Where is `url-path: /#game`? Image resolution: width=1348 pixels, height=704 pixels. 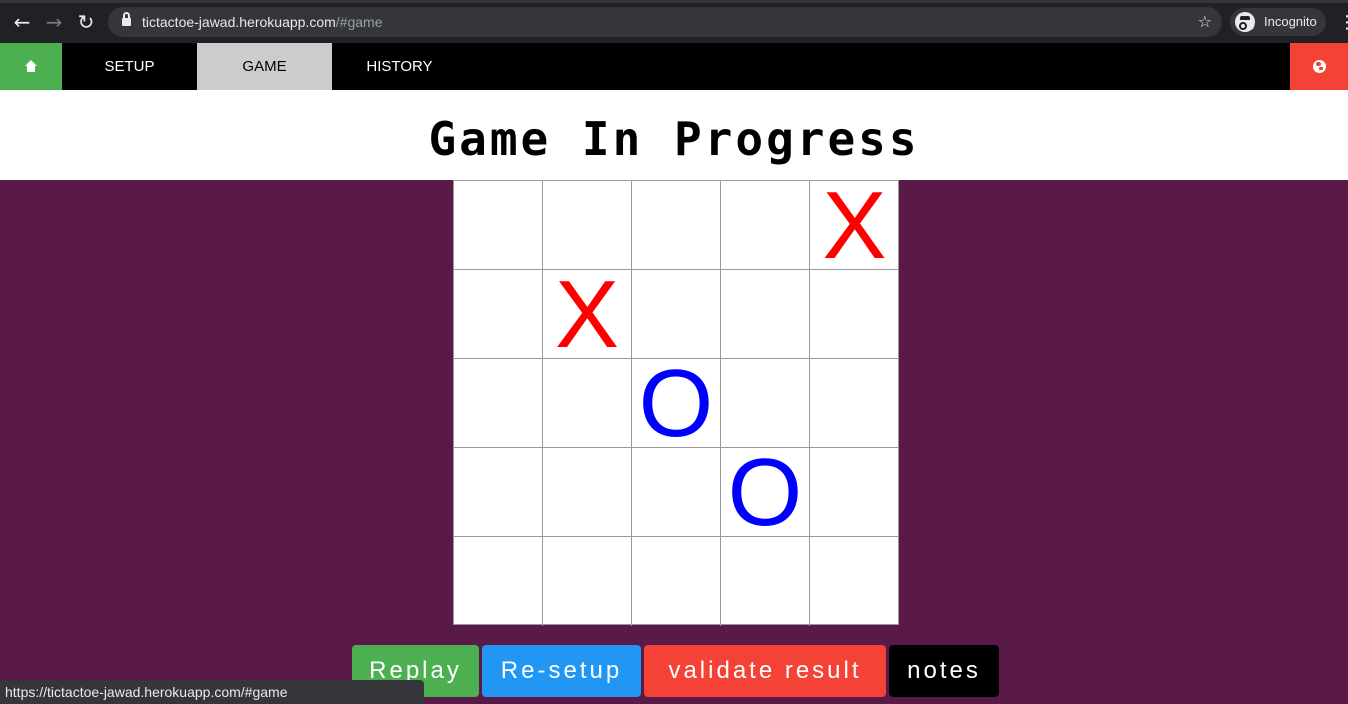 url-path: /#game is located at coordinates (359, 22).